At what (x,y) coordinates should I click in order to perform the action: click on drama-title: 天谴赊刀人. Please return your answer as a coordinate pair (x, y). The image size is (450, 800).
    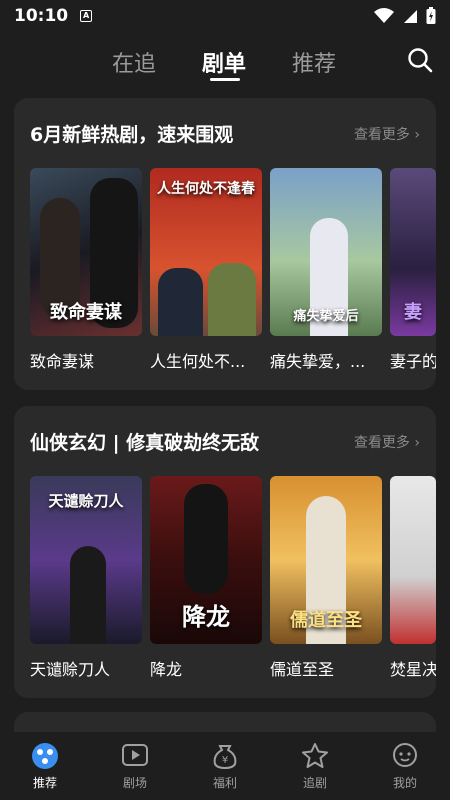
    Looking at the image, I should click on (86, 668).